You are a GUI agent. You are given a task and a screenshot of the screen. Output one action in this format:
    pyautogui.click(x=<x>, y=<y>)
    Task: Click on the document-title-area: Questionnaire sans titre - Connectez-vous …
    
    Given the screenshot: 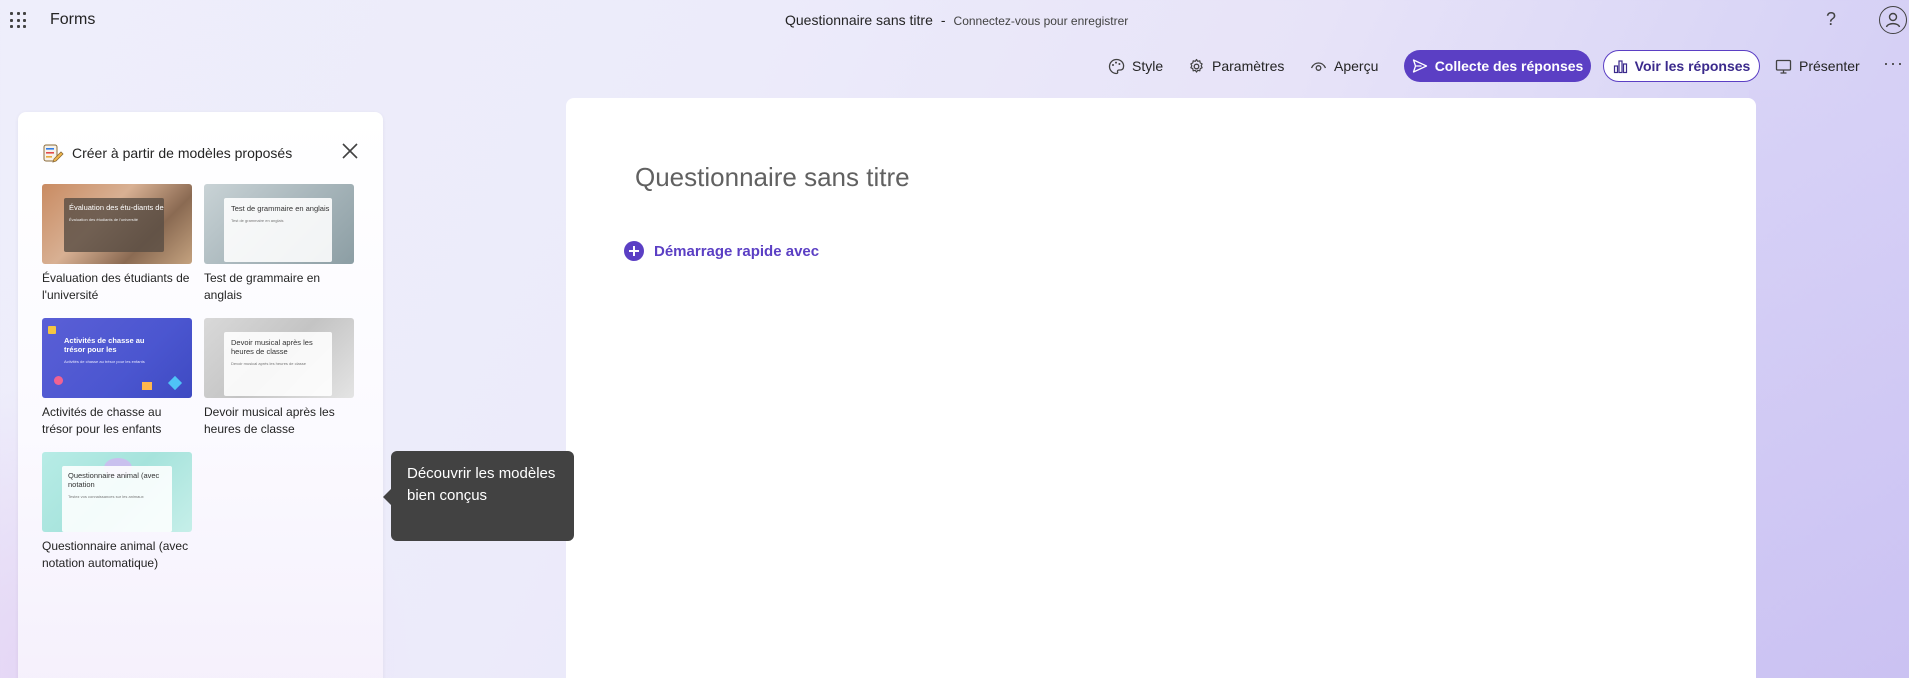 What is the action you would take?
    pyautogui.click(x=956, y=20)
    